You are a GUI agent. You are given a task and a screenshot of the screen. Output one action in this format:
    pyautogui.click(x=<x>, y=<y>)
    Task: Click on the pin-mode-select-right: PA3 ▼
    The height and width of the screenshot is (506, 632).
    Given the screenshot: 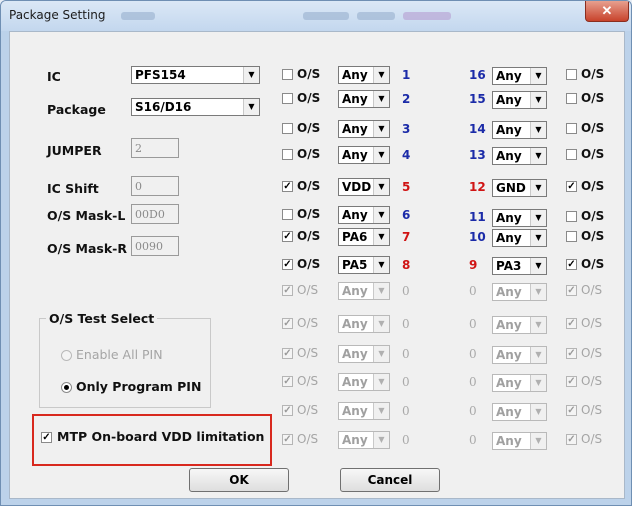 What is the action you would take?
    pyautogui.click(x=519, y=266)
    